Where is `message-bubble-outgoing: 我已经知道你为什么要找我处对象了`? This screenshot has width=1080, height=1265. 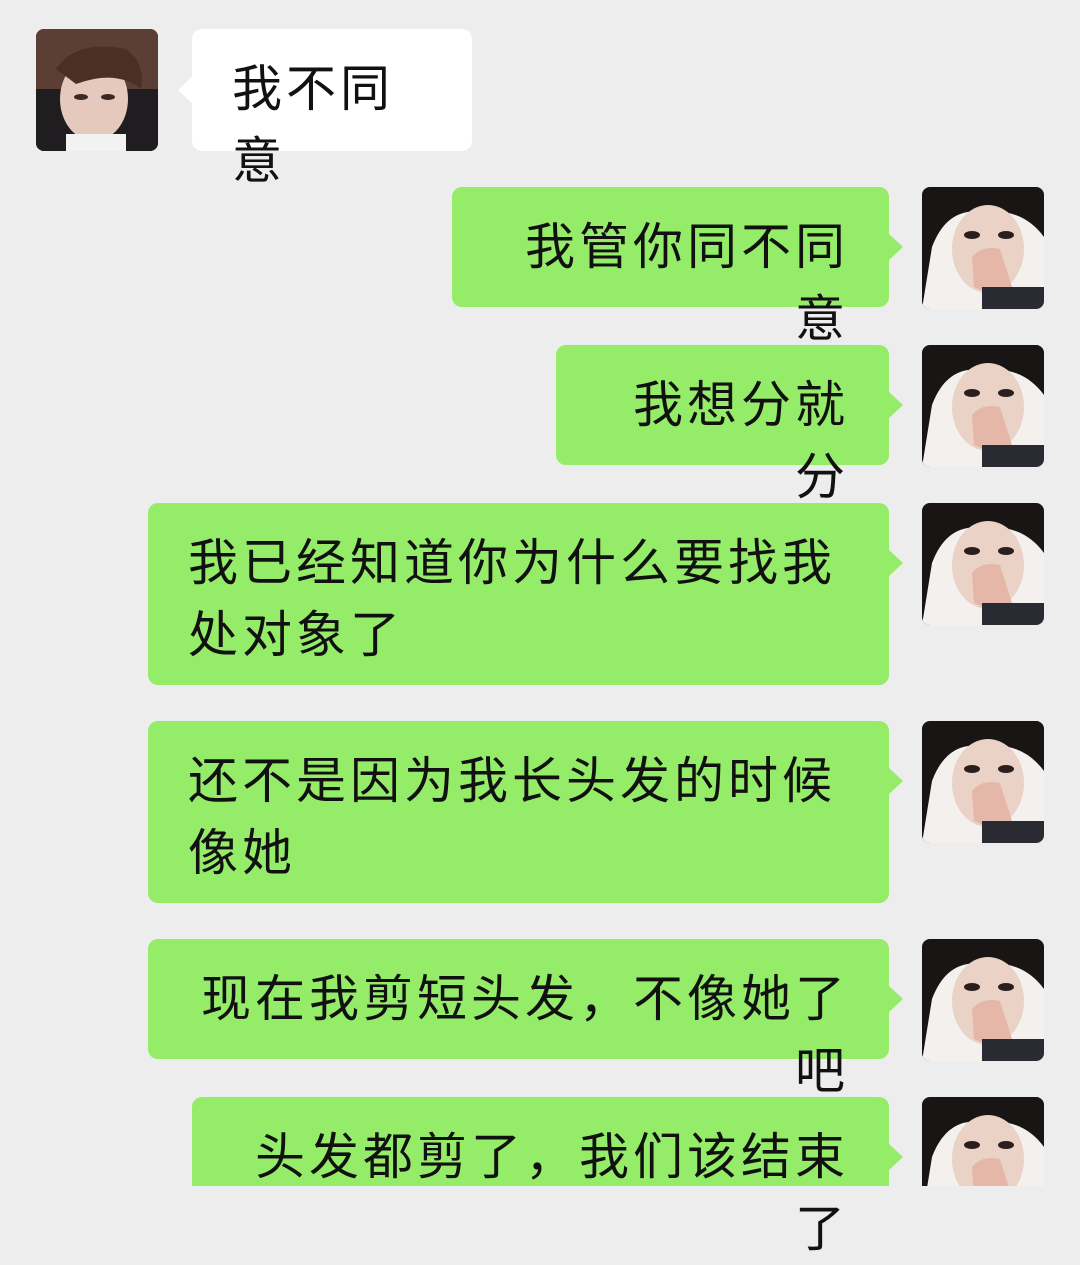 message-bubble-outgoing: 我已经知道你为什么要找我处对象了 is located at coordinates (518, 594).